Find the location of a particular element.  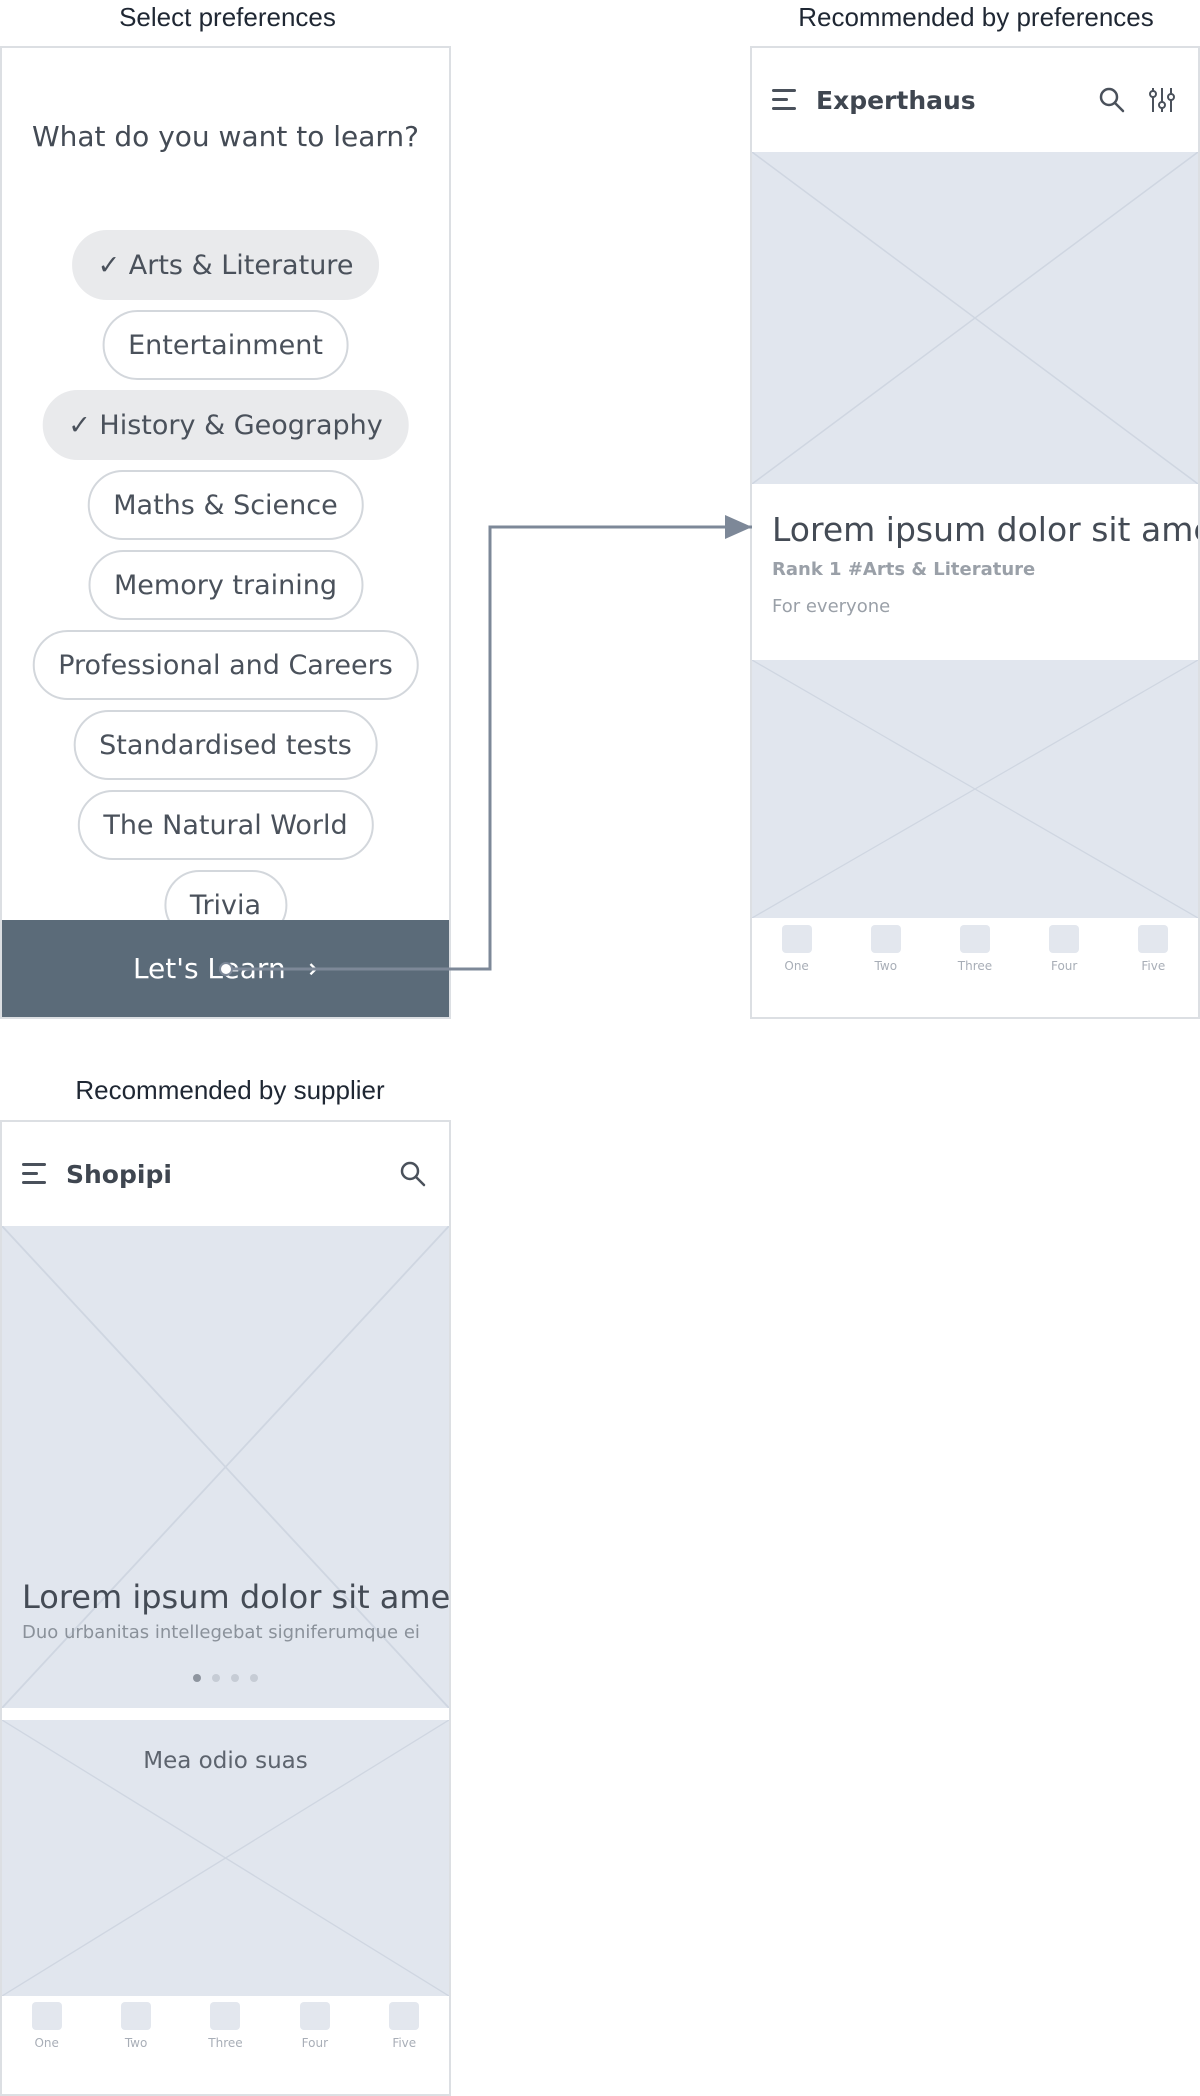

card-rank: Rank 1 #Arts & Literature is located at coordinates (904, 569).